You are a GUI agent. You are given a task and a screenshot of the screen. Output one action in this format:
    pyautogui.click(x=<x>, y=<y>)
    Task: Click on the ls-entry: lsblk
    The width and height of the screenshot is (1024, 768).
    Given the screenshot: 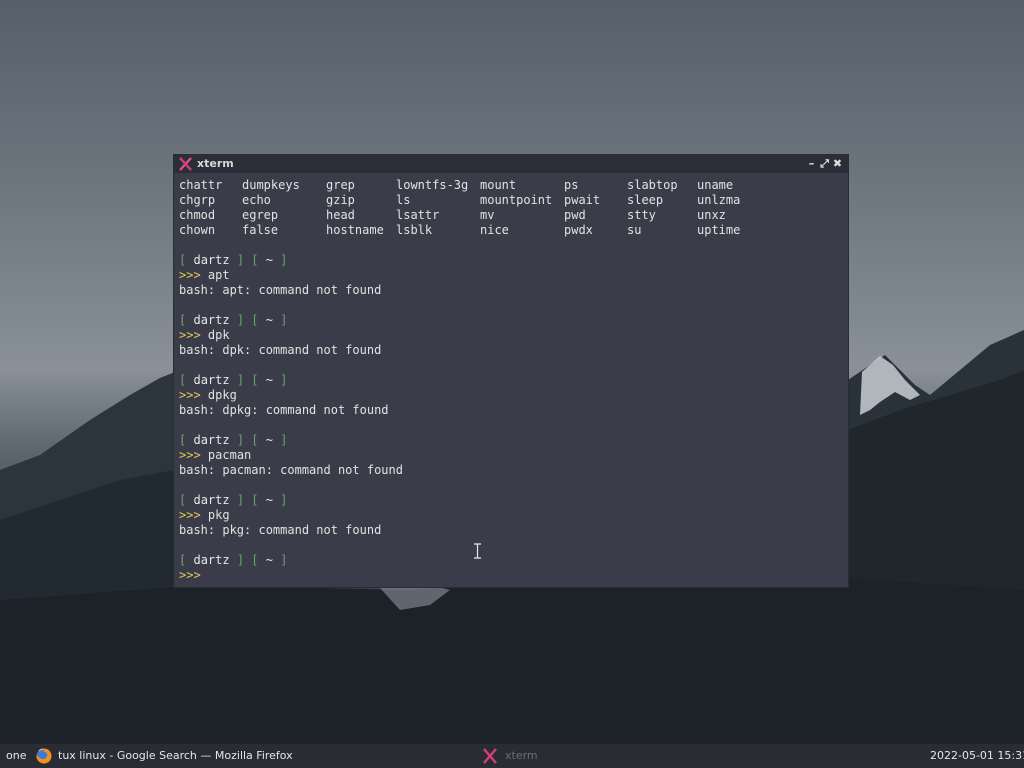 What is the action you would take?
    pyautogui.click(x=414, y=230)
    